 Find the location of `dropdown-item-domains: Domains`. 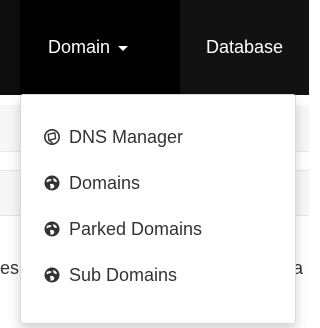

dropdown-item-domains: Domains is located at coordinates (158, 183).